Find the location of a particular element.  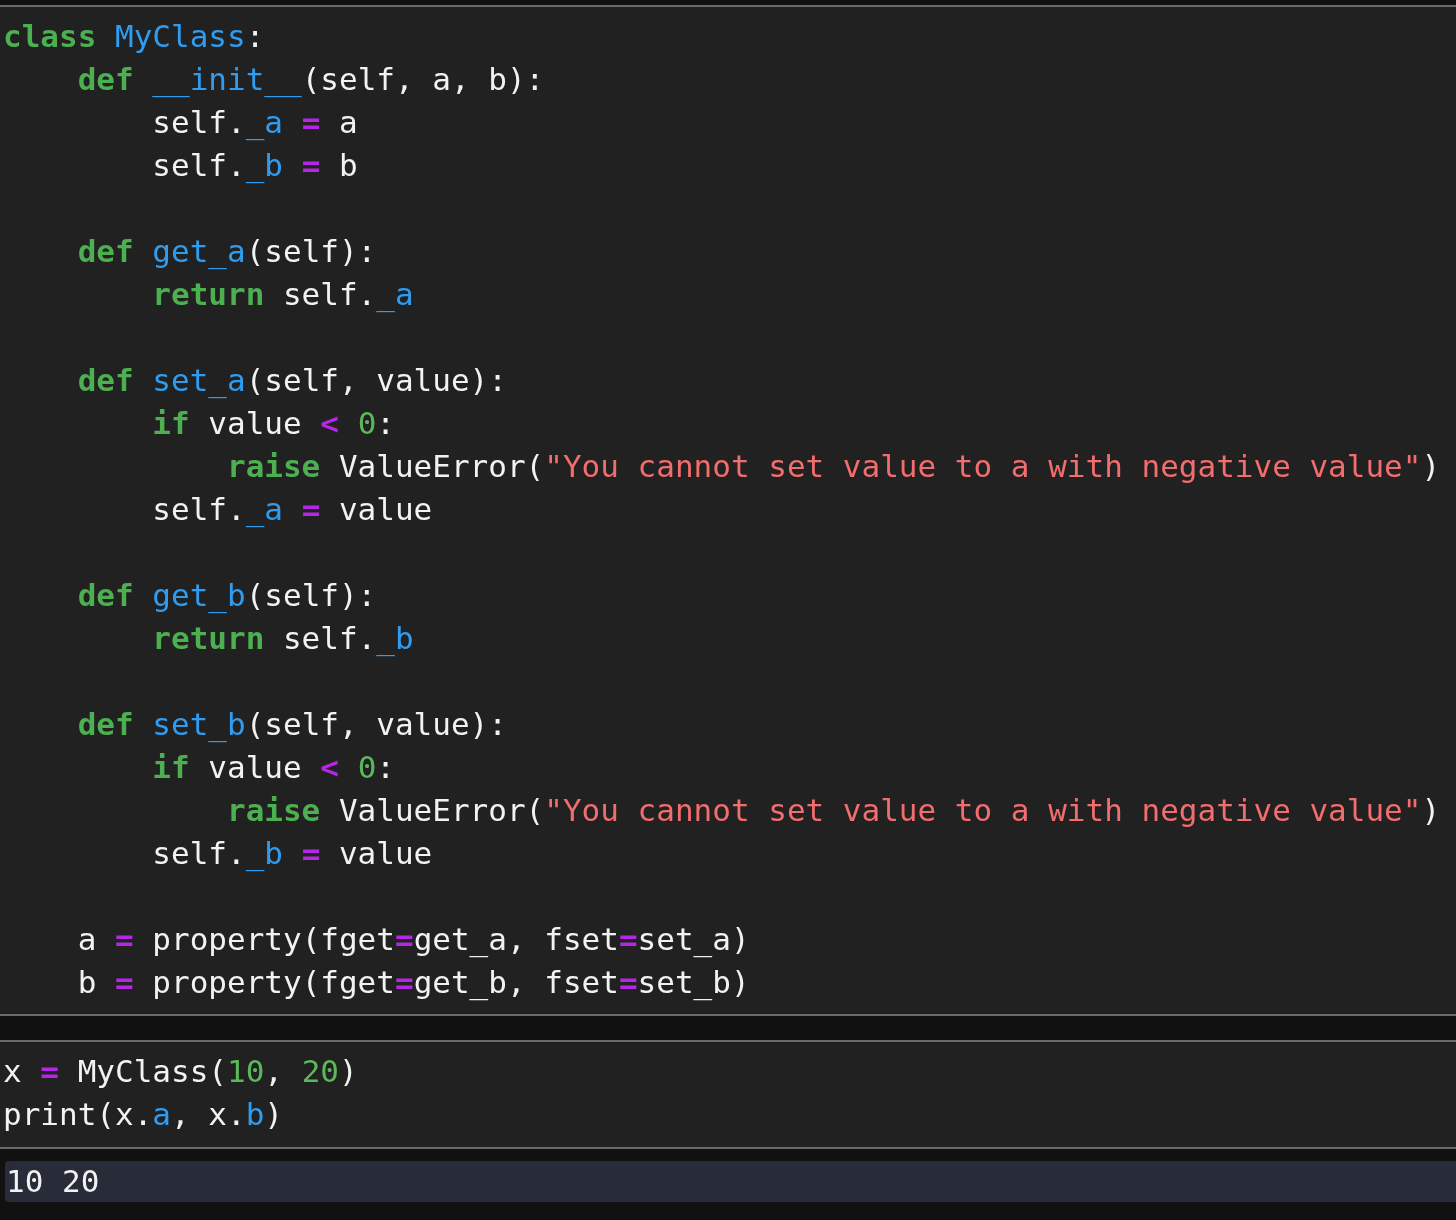

code-line: self._b = b is located at coordinates (254, 166).